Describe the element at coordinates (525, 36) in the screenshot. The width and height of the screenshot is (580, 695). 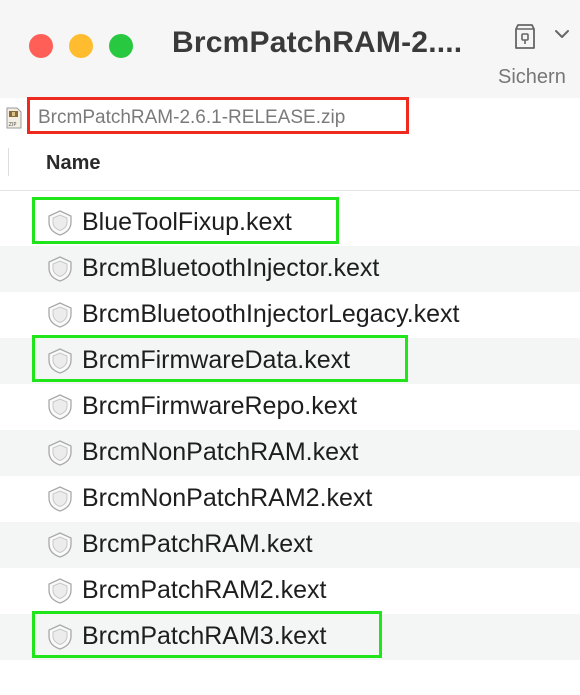
I see `archive-lock-icon` at that location.